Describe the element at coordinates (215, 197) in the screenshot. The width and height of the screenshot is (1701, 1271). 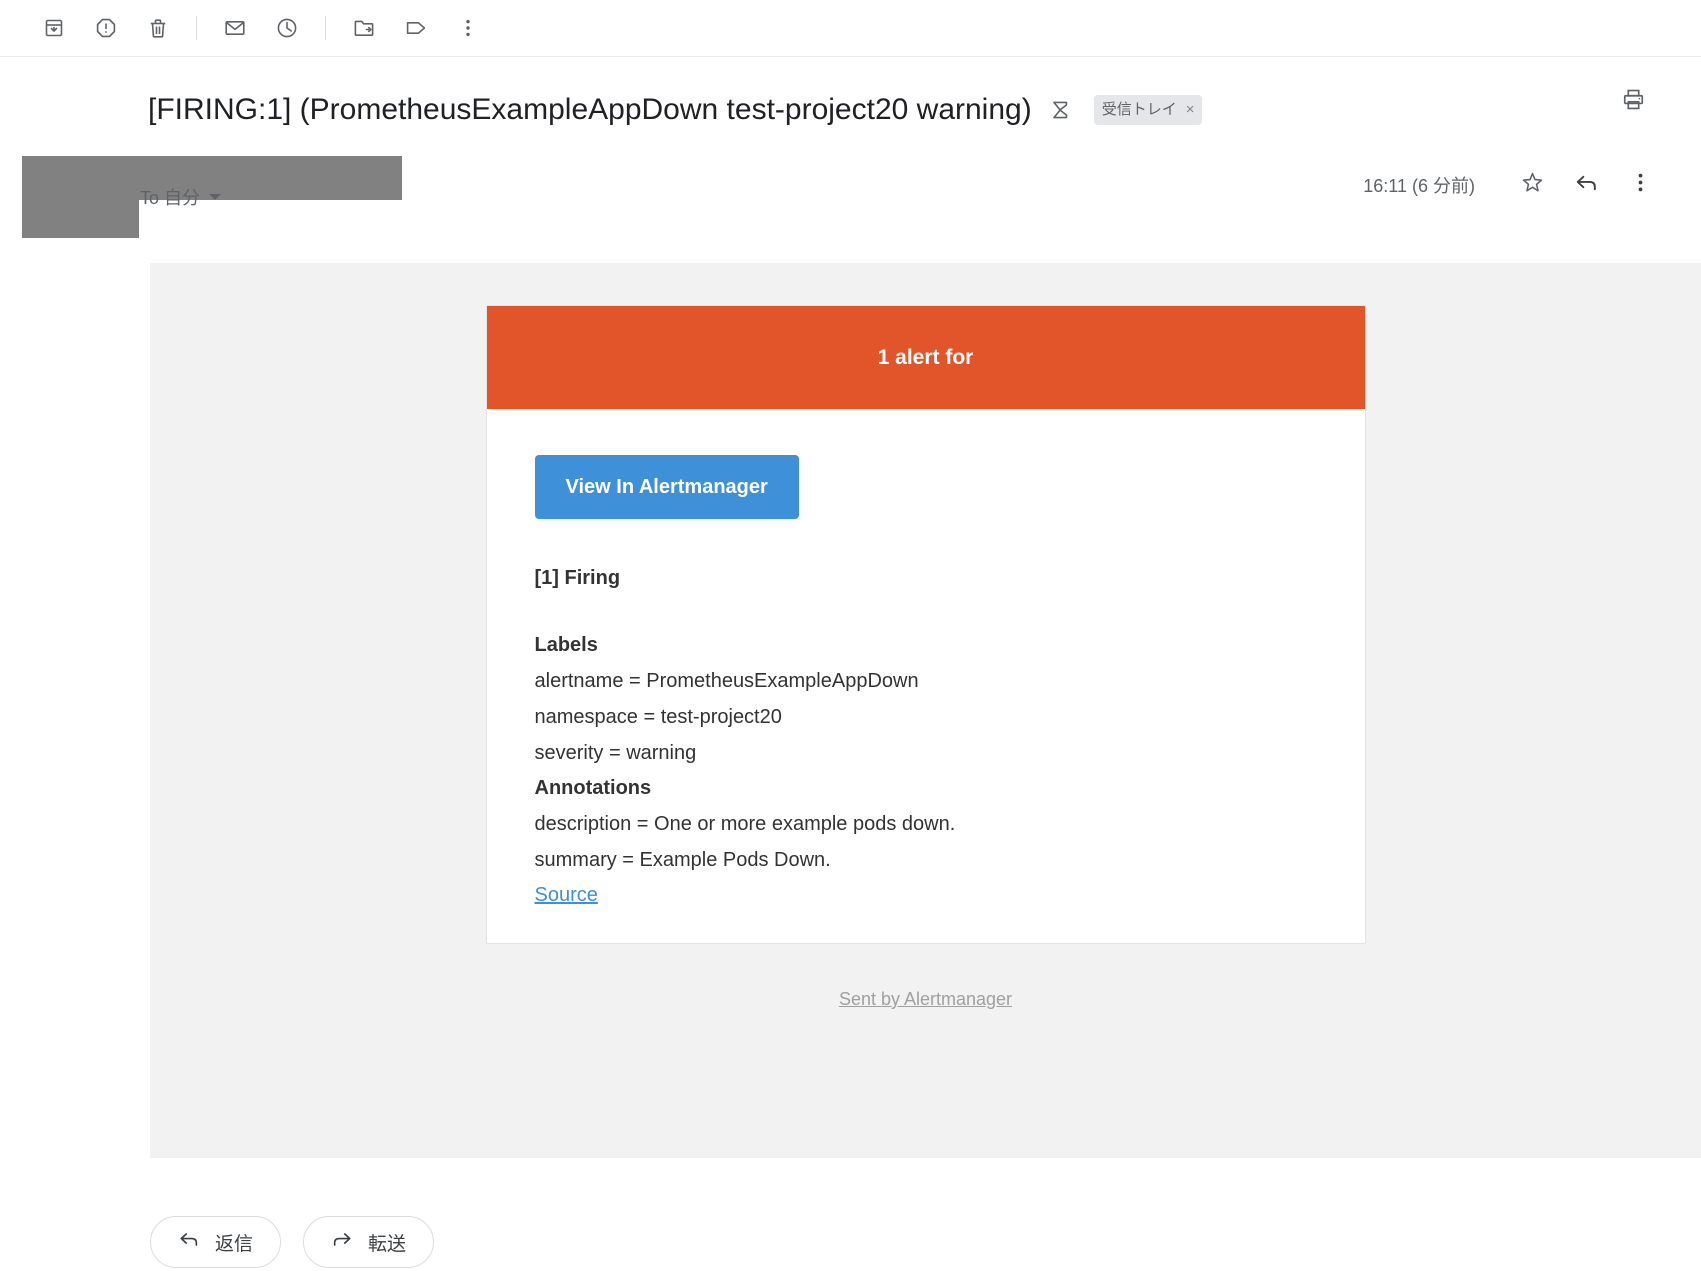
I see `chevron-down-icon` at that location.